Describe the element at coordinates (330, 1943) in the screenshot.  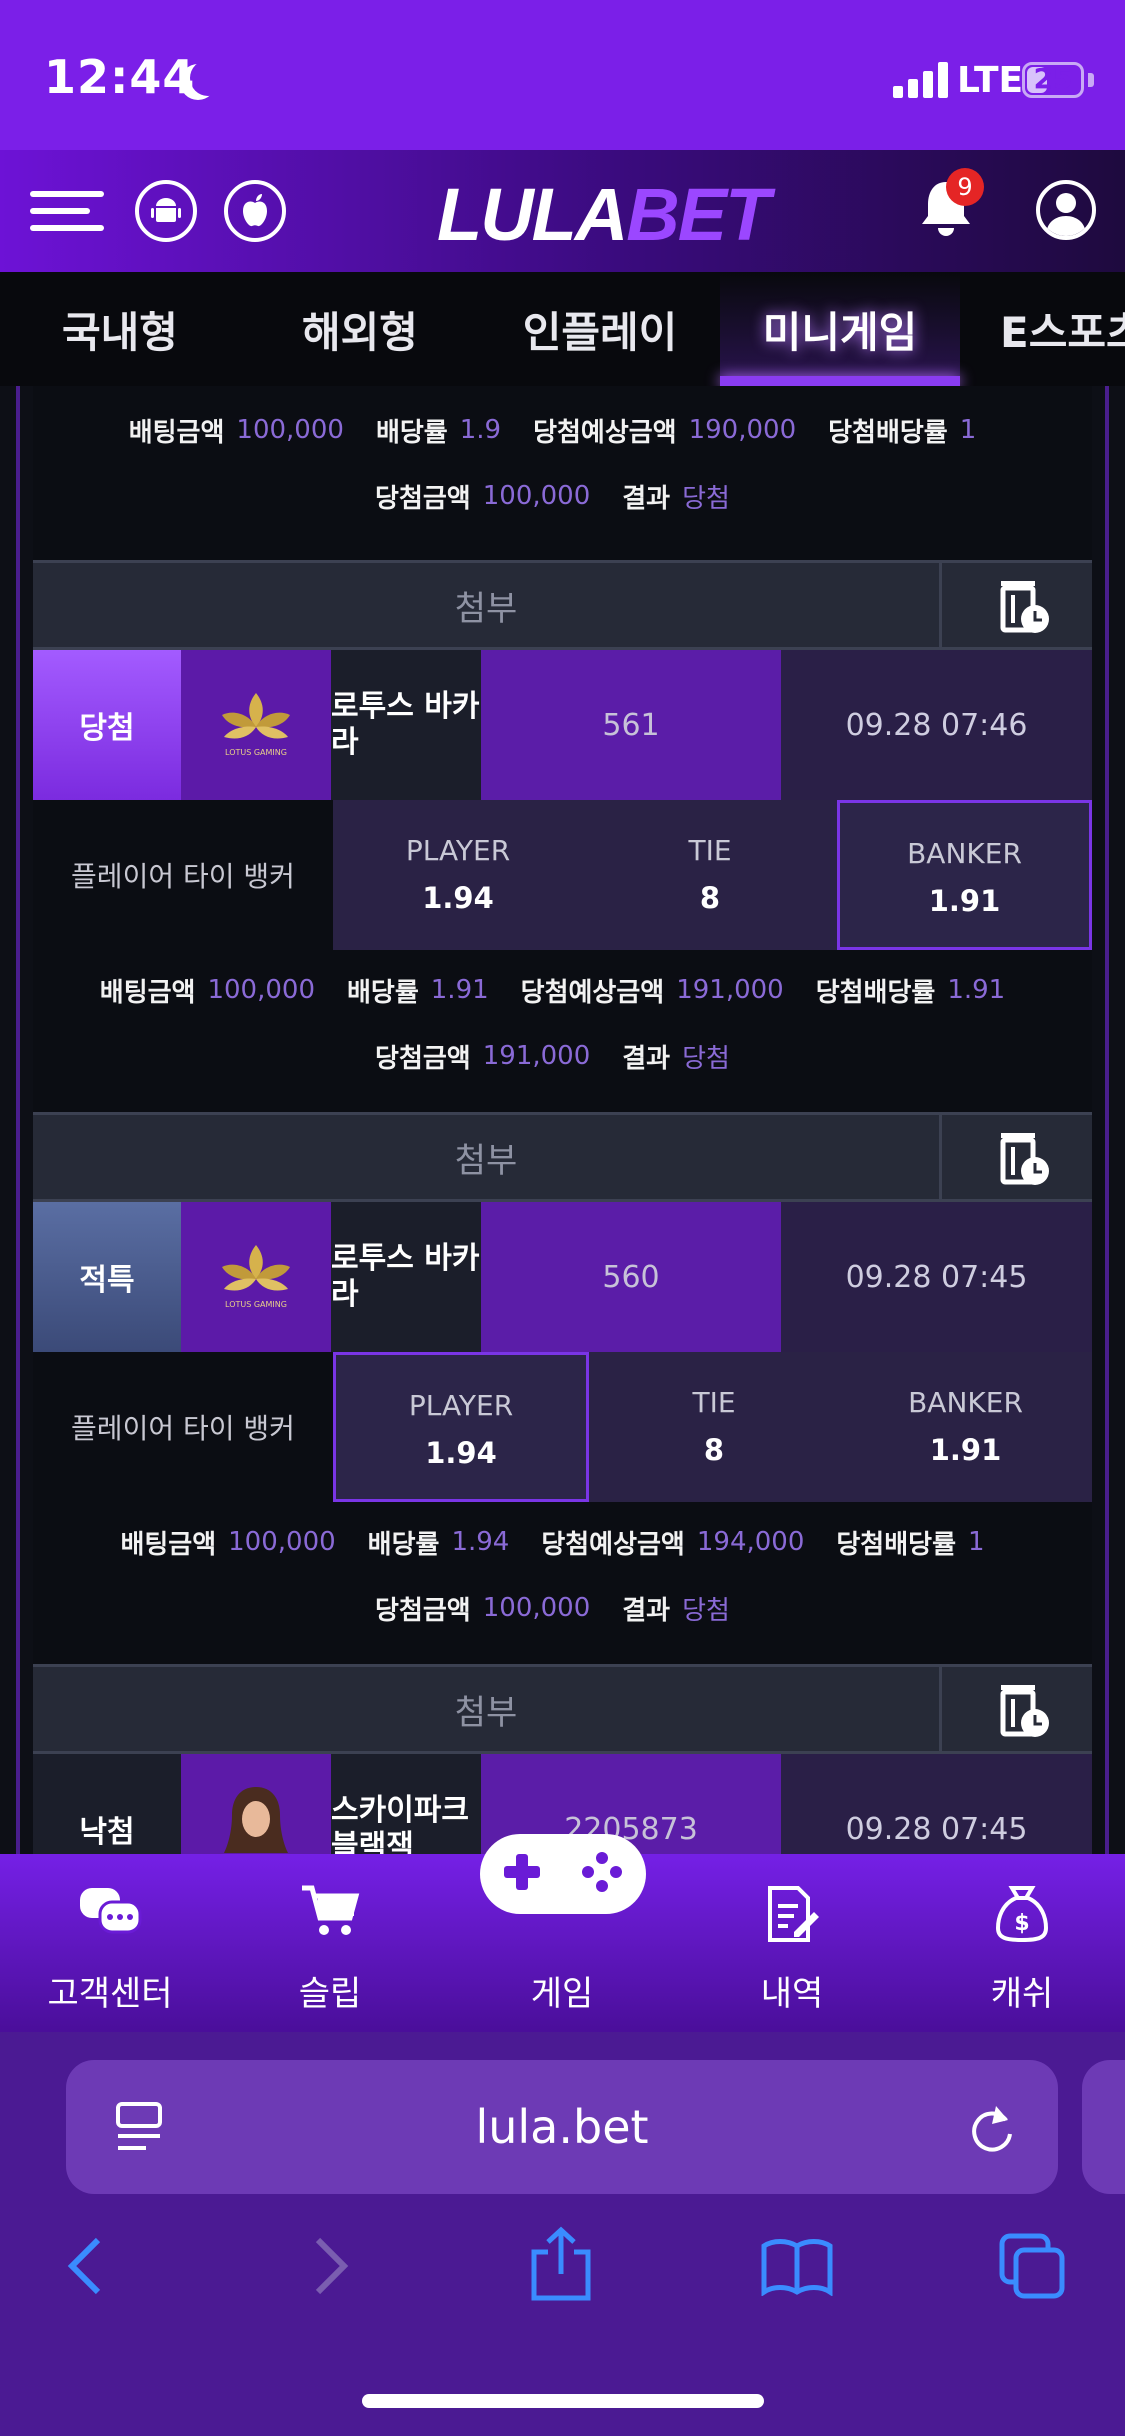
I see `nav-slip: 슬립` at that location.